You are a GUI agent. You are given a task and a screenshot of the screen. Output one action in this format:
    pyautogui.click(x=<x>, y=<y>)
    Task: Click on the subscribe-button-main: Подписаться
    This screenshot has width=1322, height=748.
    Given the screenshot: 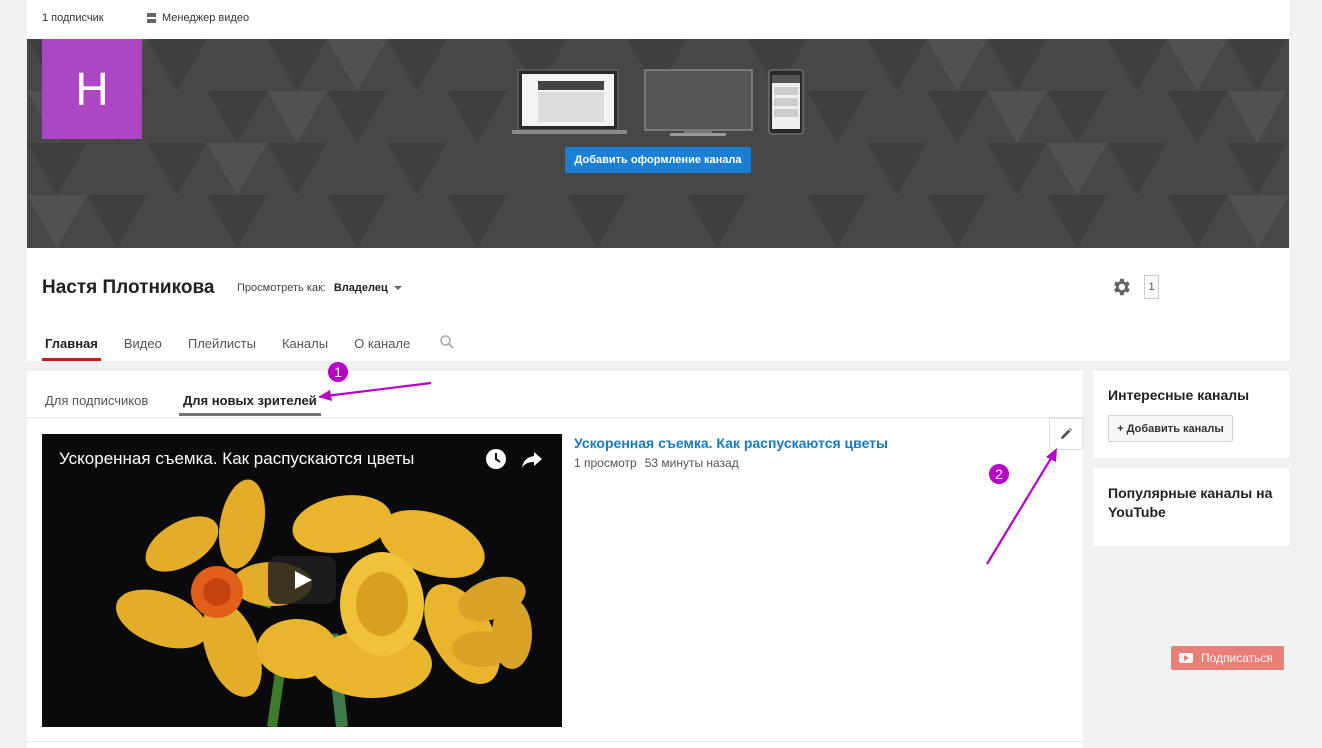 What is the action you would take?
    pyautogui.click(x=1227, y=658)
    